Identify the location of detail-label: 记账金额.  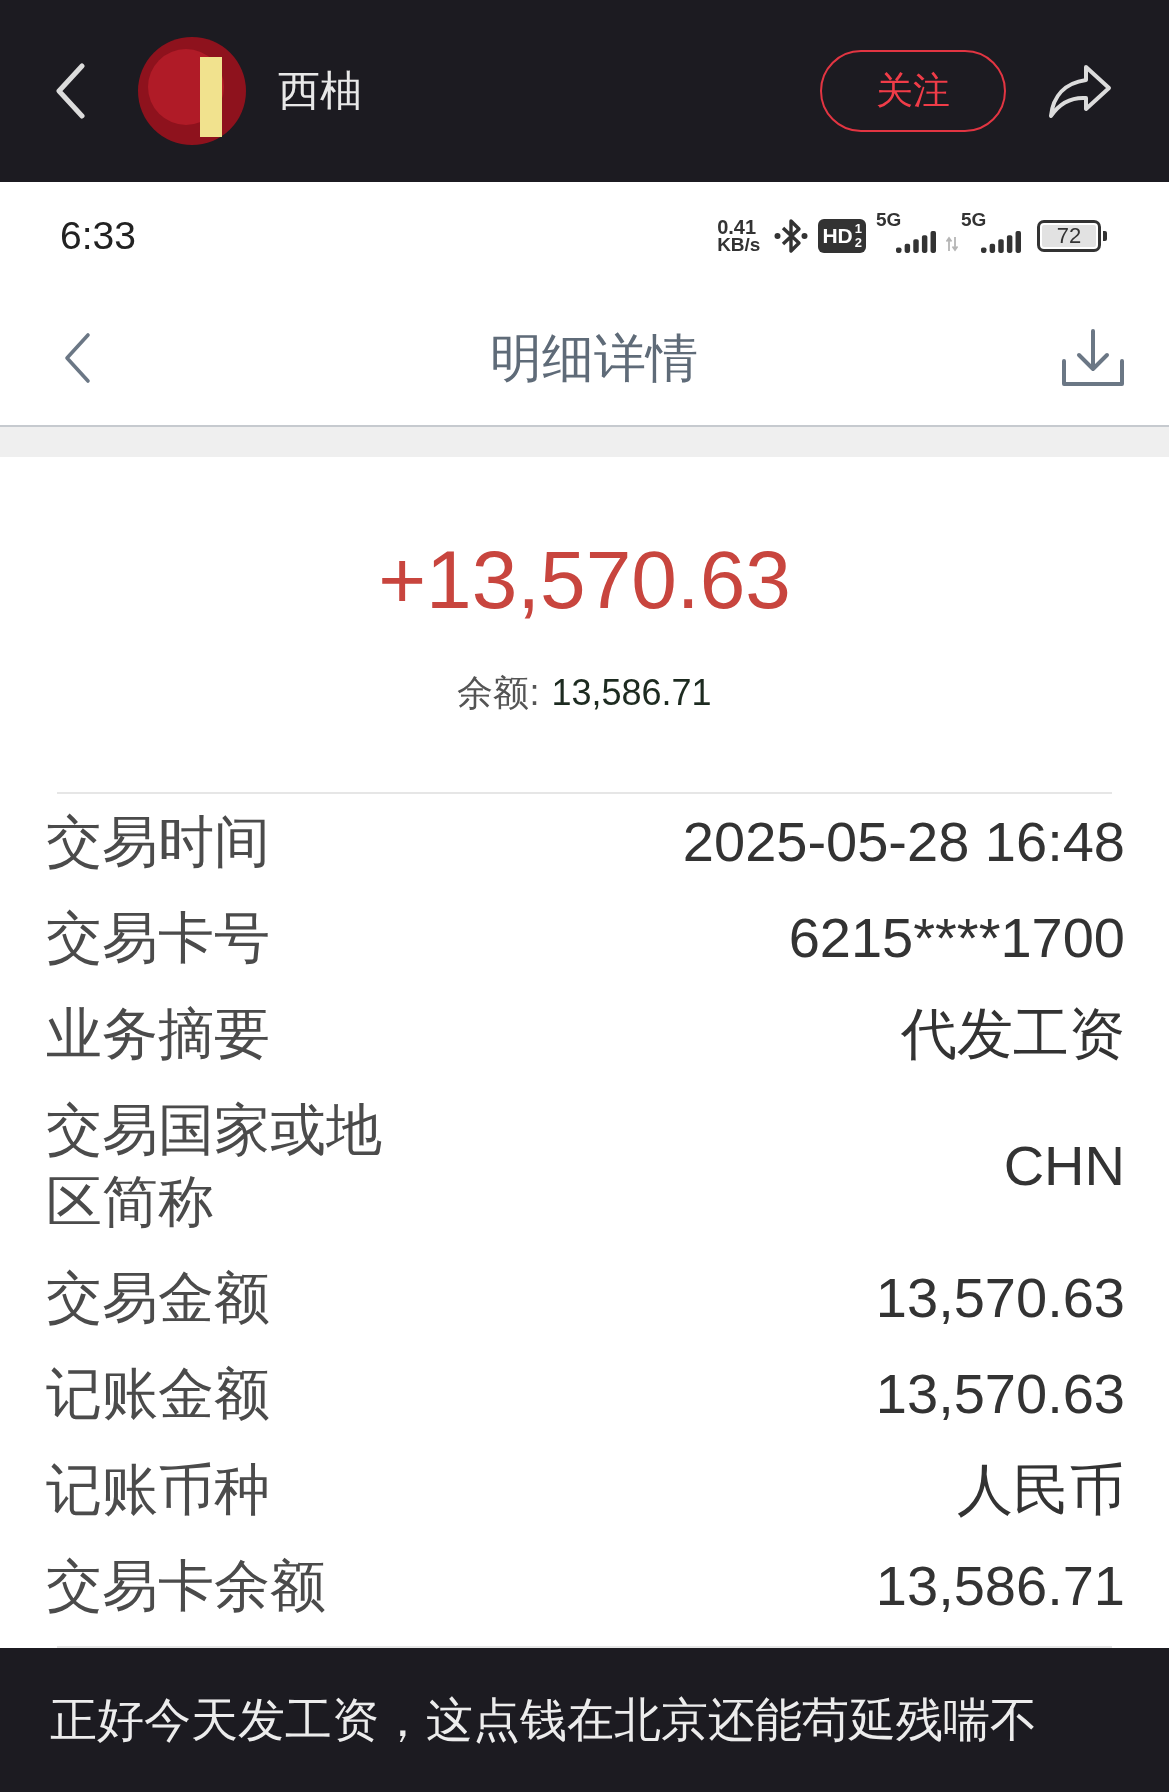
(158, 1394).